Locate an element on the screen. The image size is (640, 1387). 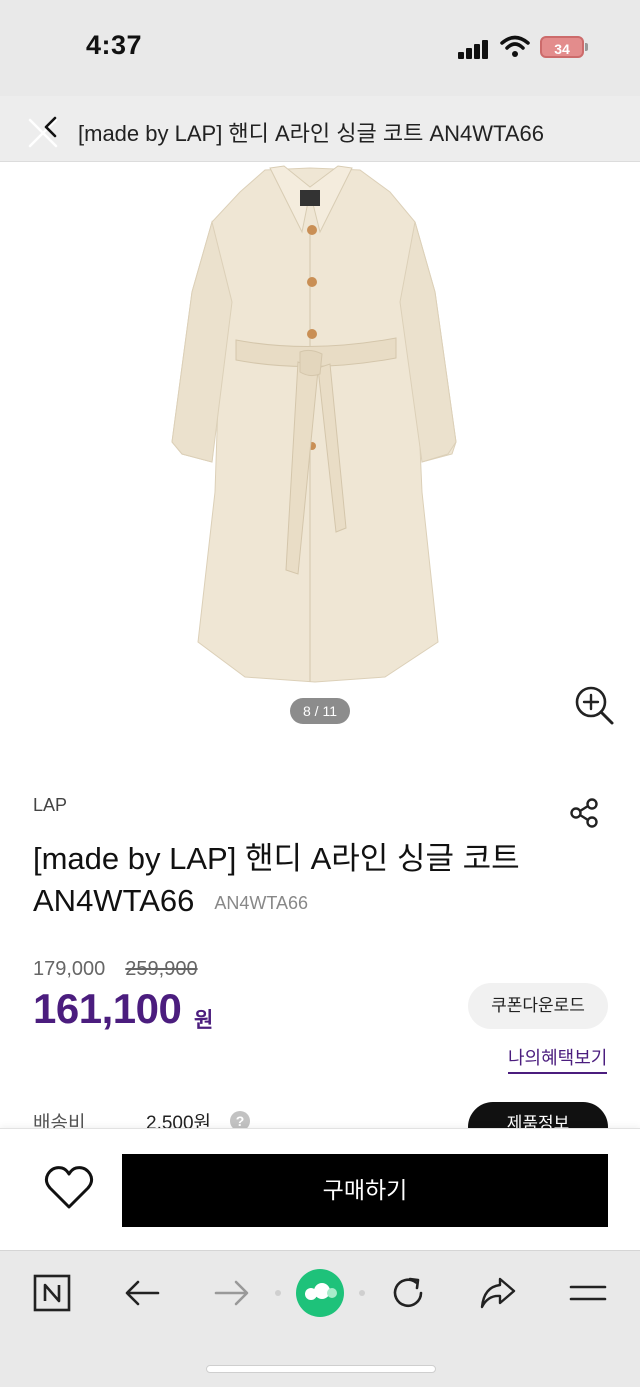
back-icon is located at coordinates (50, 127).